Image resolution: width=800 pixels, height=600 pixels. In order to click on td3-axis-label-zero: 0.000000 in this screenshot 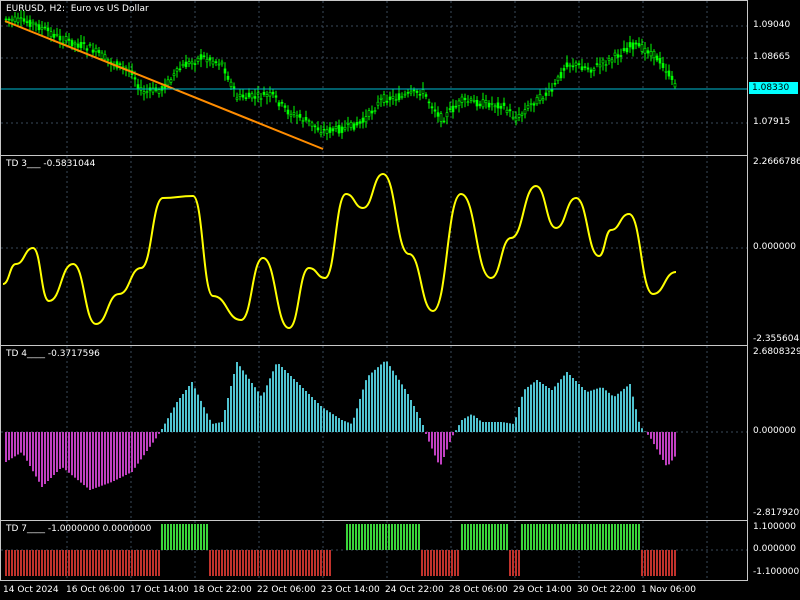, I will do `click(774, 247)`.